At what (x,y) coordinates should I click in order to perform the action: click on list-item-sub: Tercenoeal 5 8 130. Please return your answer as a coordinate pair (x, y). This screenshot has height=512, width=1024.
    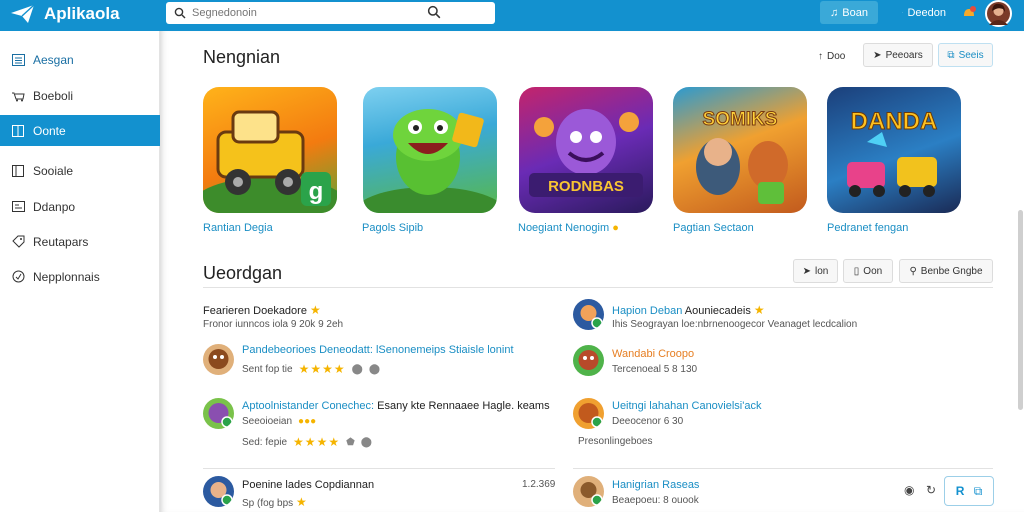
    Looking at the image, I should click on (655, 369).